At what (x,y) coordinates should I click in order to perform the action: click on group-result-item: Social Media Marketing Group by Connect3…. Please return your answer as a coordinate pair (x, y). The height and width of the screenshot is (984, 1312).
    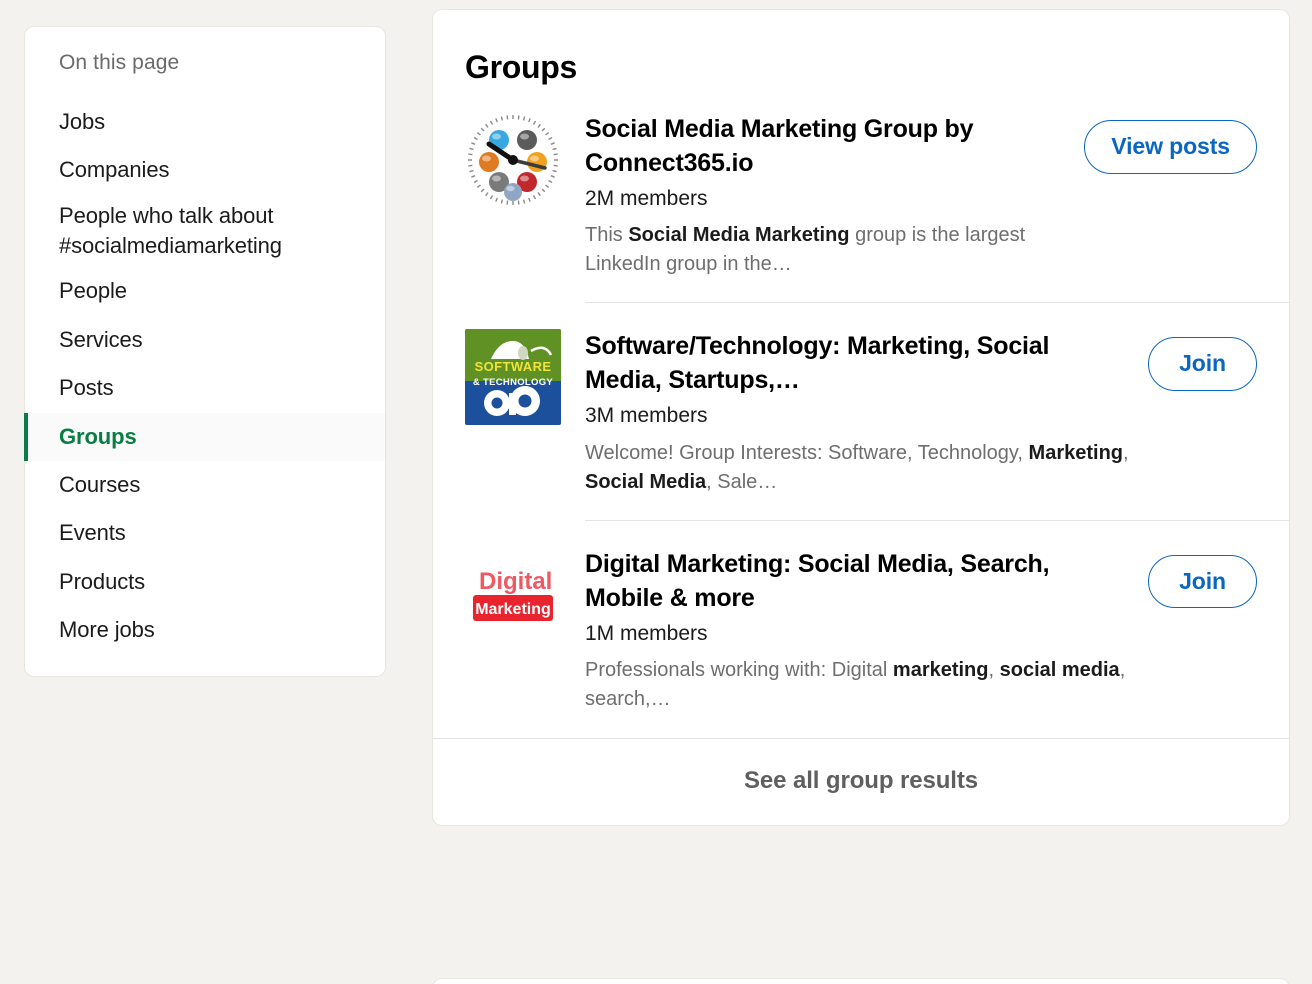
    Looking at the image, I should click on (861, 195).